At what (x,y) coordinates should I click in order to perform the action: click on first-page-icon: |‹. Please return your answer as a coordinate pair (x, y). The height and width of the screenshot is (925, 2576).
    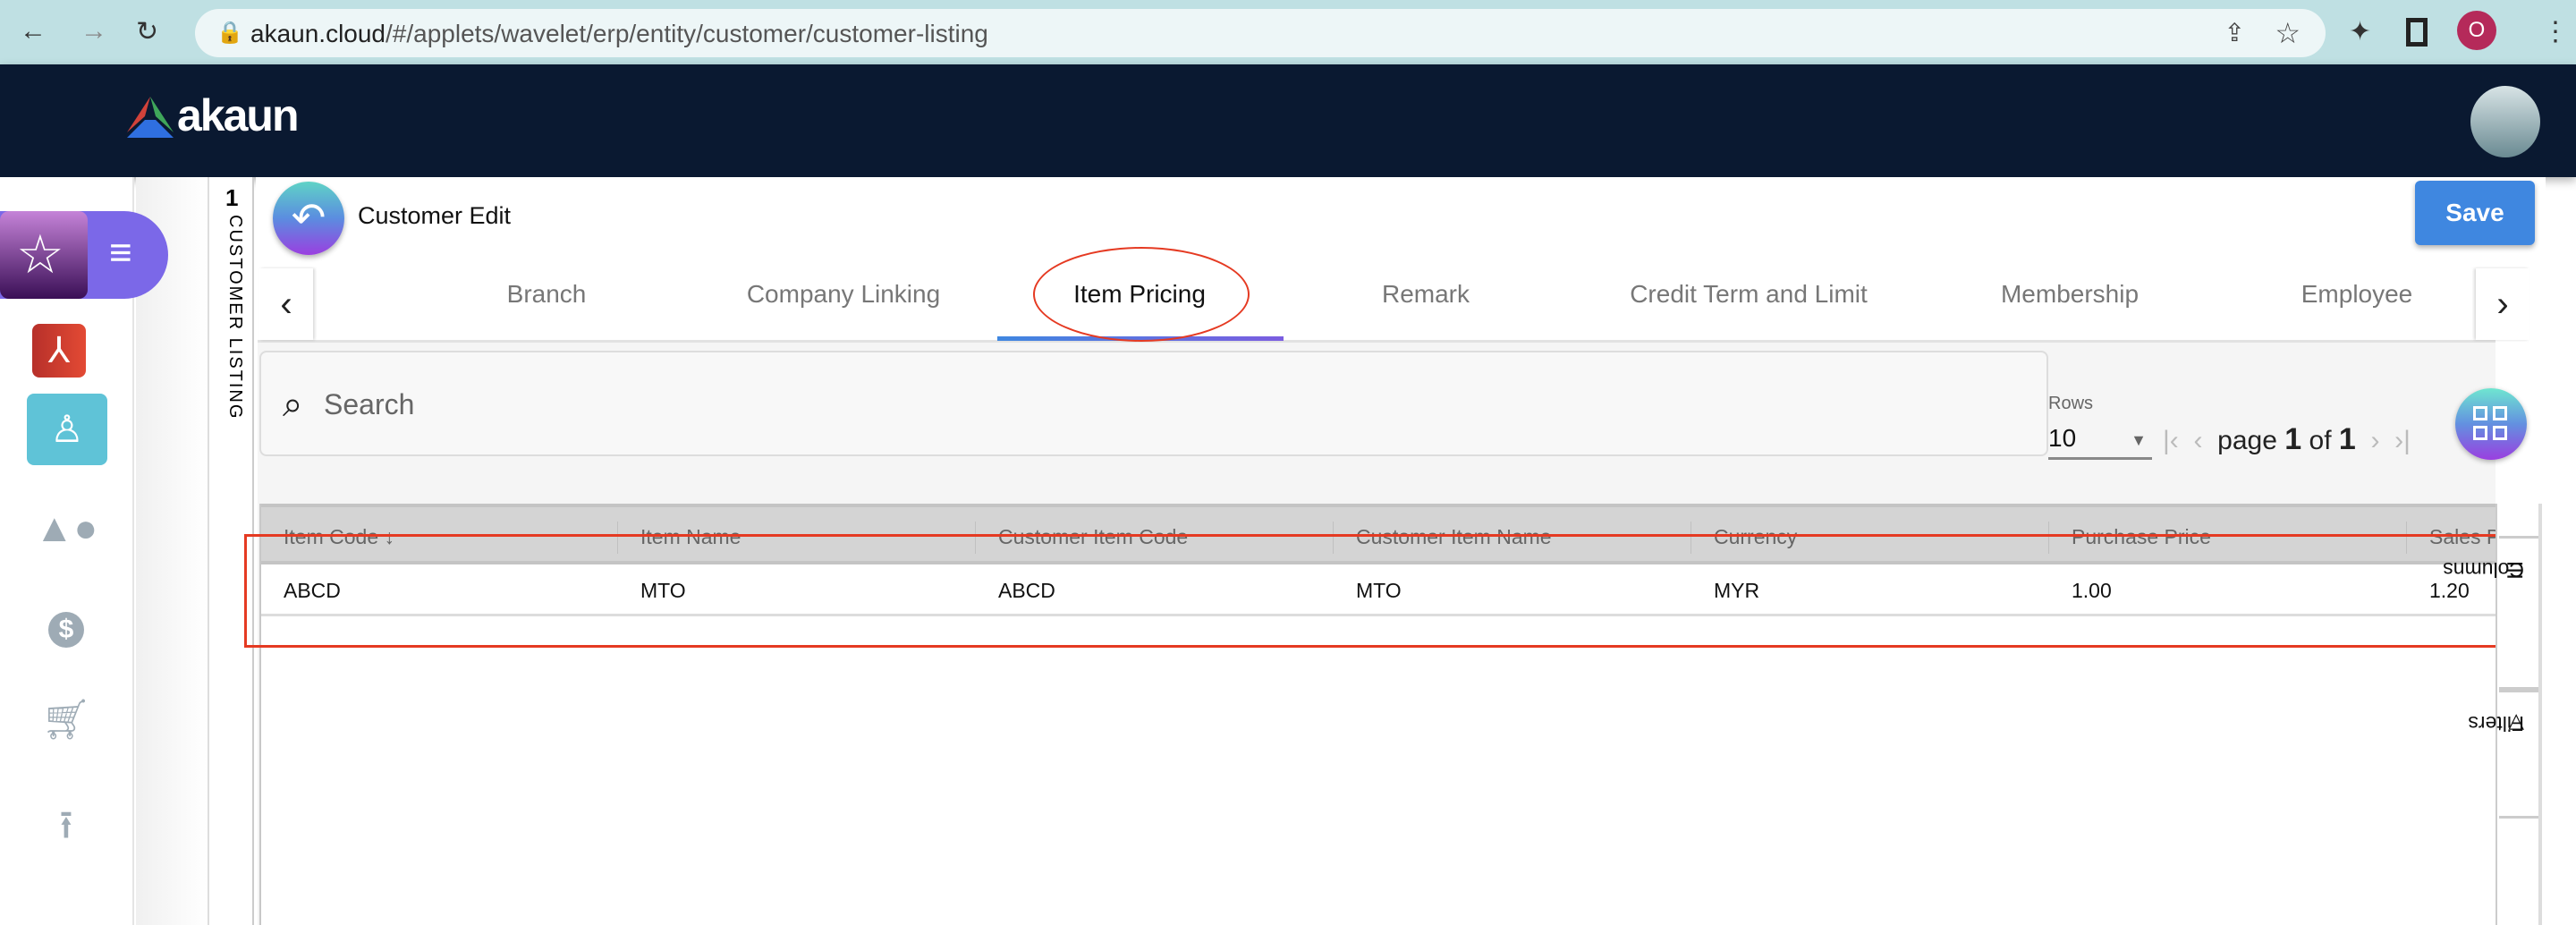
    Looking at the image, I should click on (2171, 440).